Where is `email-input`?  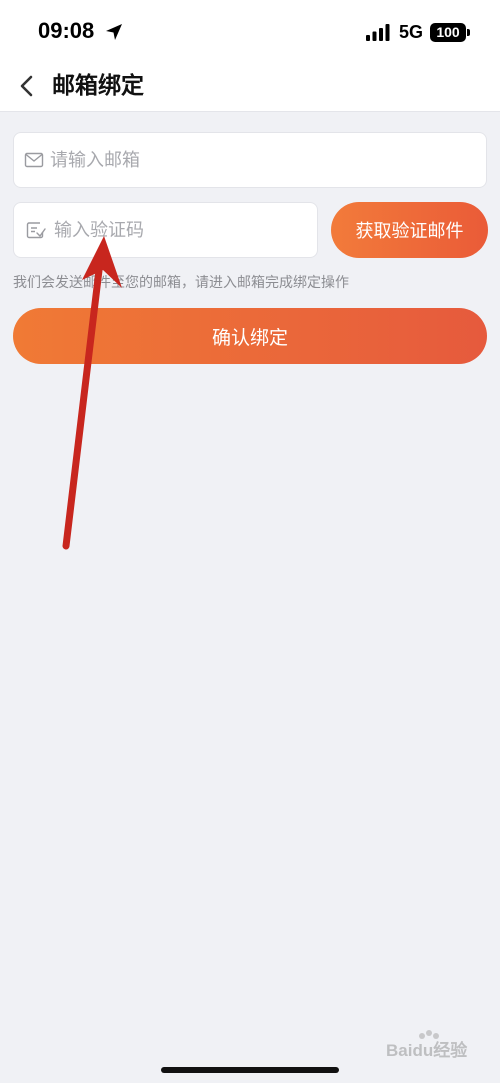 email-input is located at coordinates (264, 160).